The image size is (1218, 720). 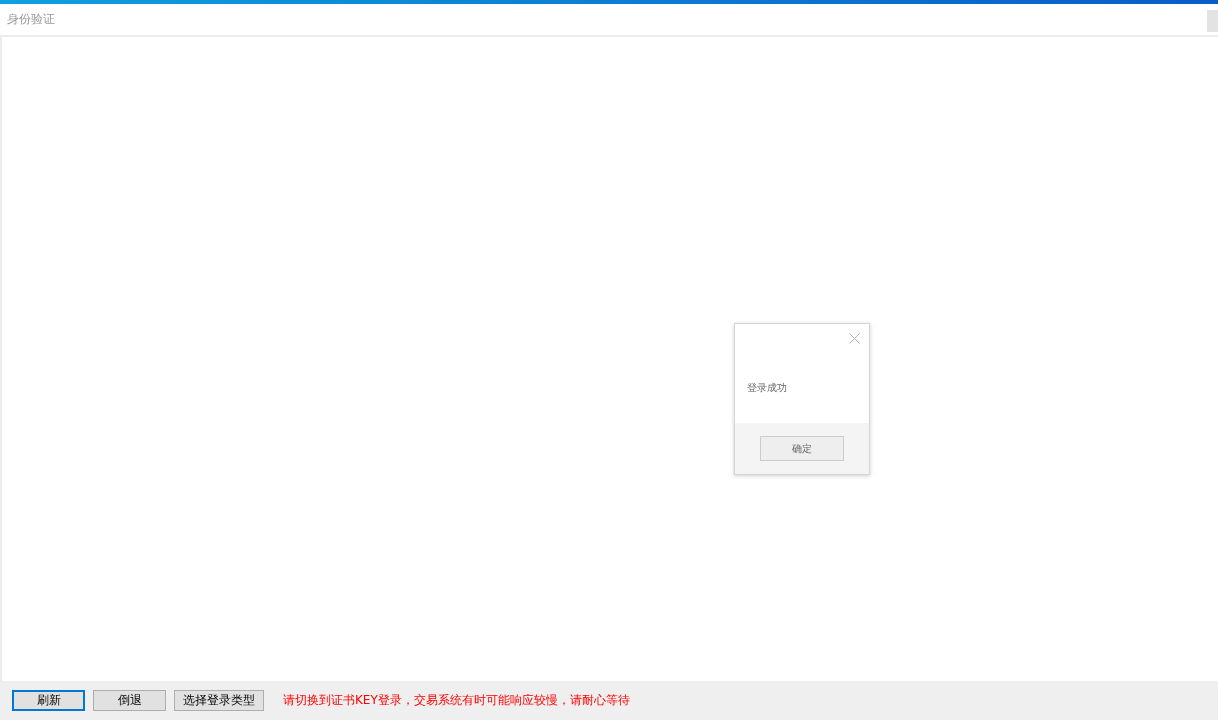 I want to click on toolbar-button: 选择登录类型, so click(x=219, y=700).